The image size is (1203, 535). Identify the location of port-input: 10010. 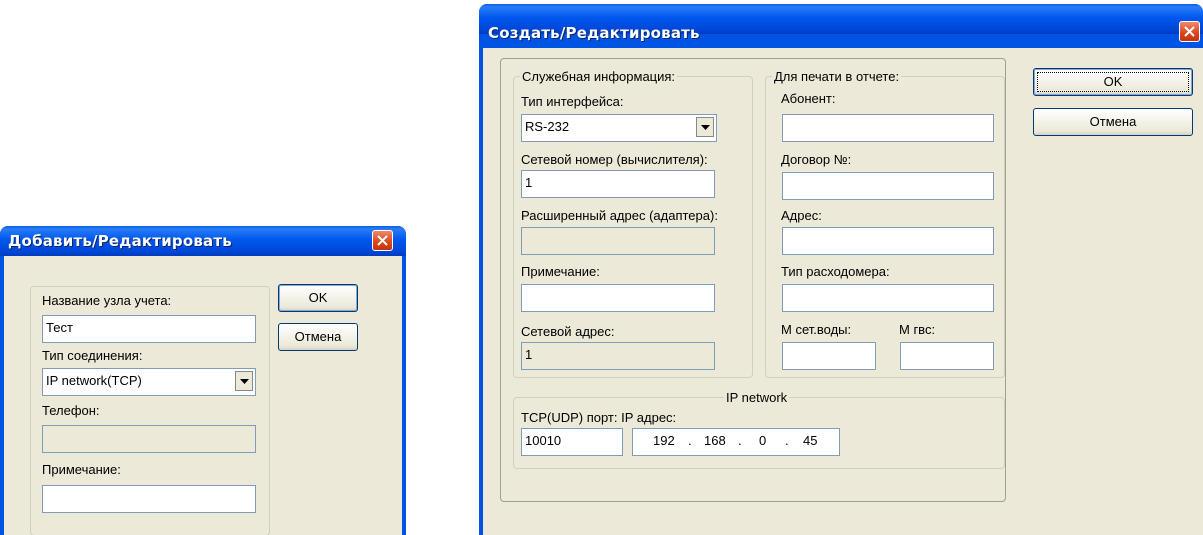
(572, 442).